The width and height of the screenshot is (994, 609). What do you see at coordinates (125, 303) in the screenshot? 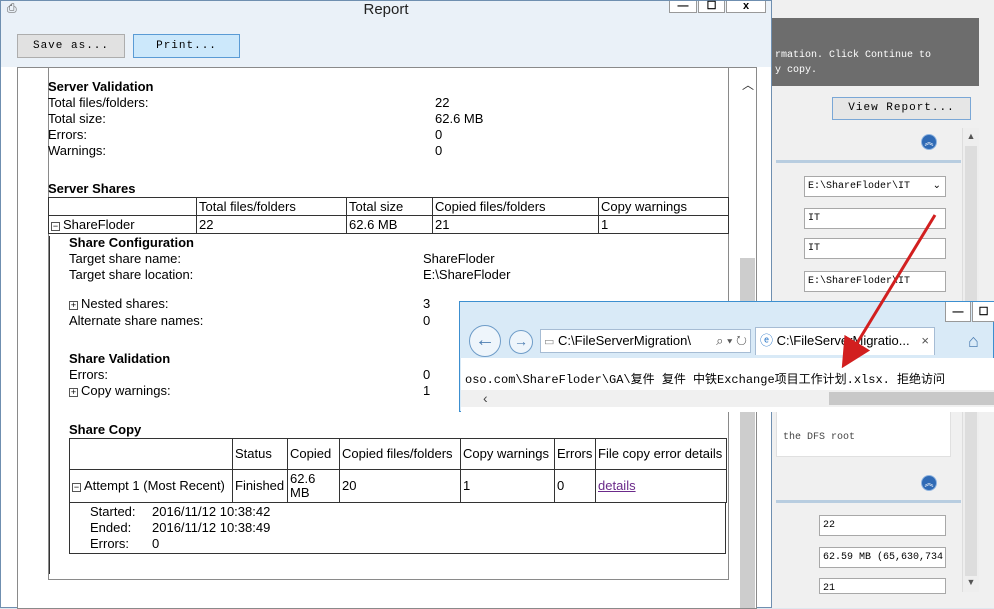
I see `nested-shares-label: Nested shares:` at bounding box center [125, 303].